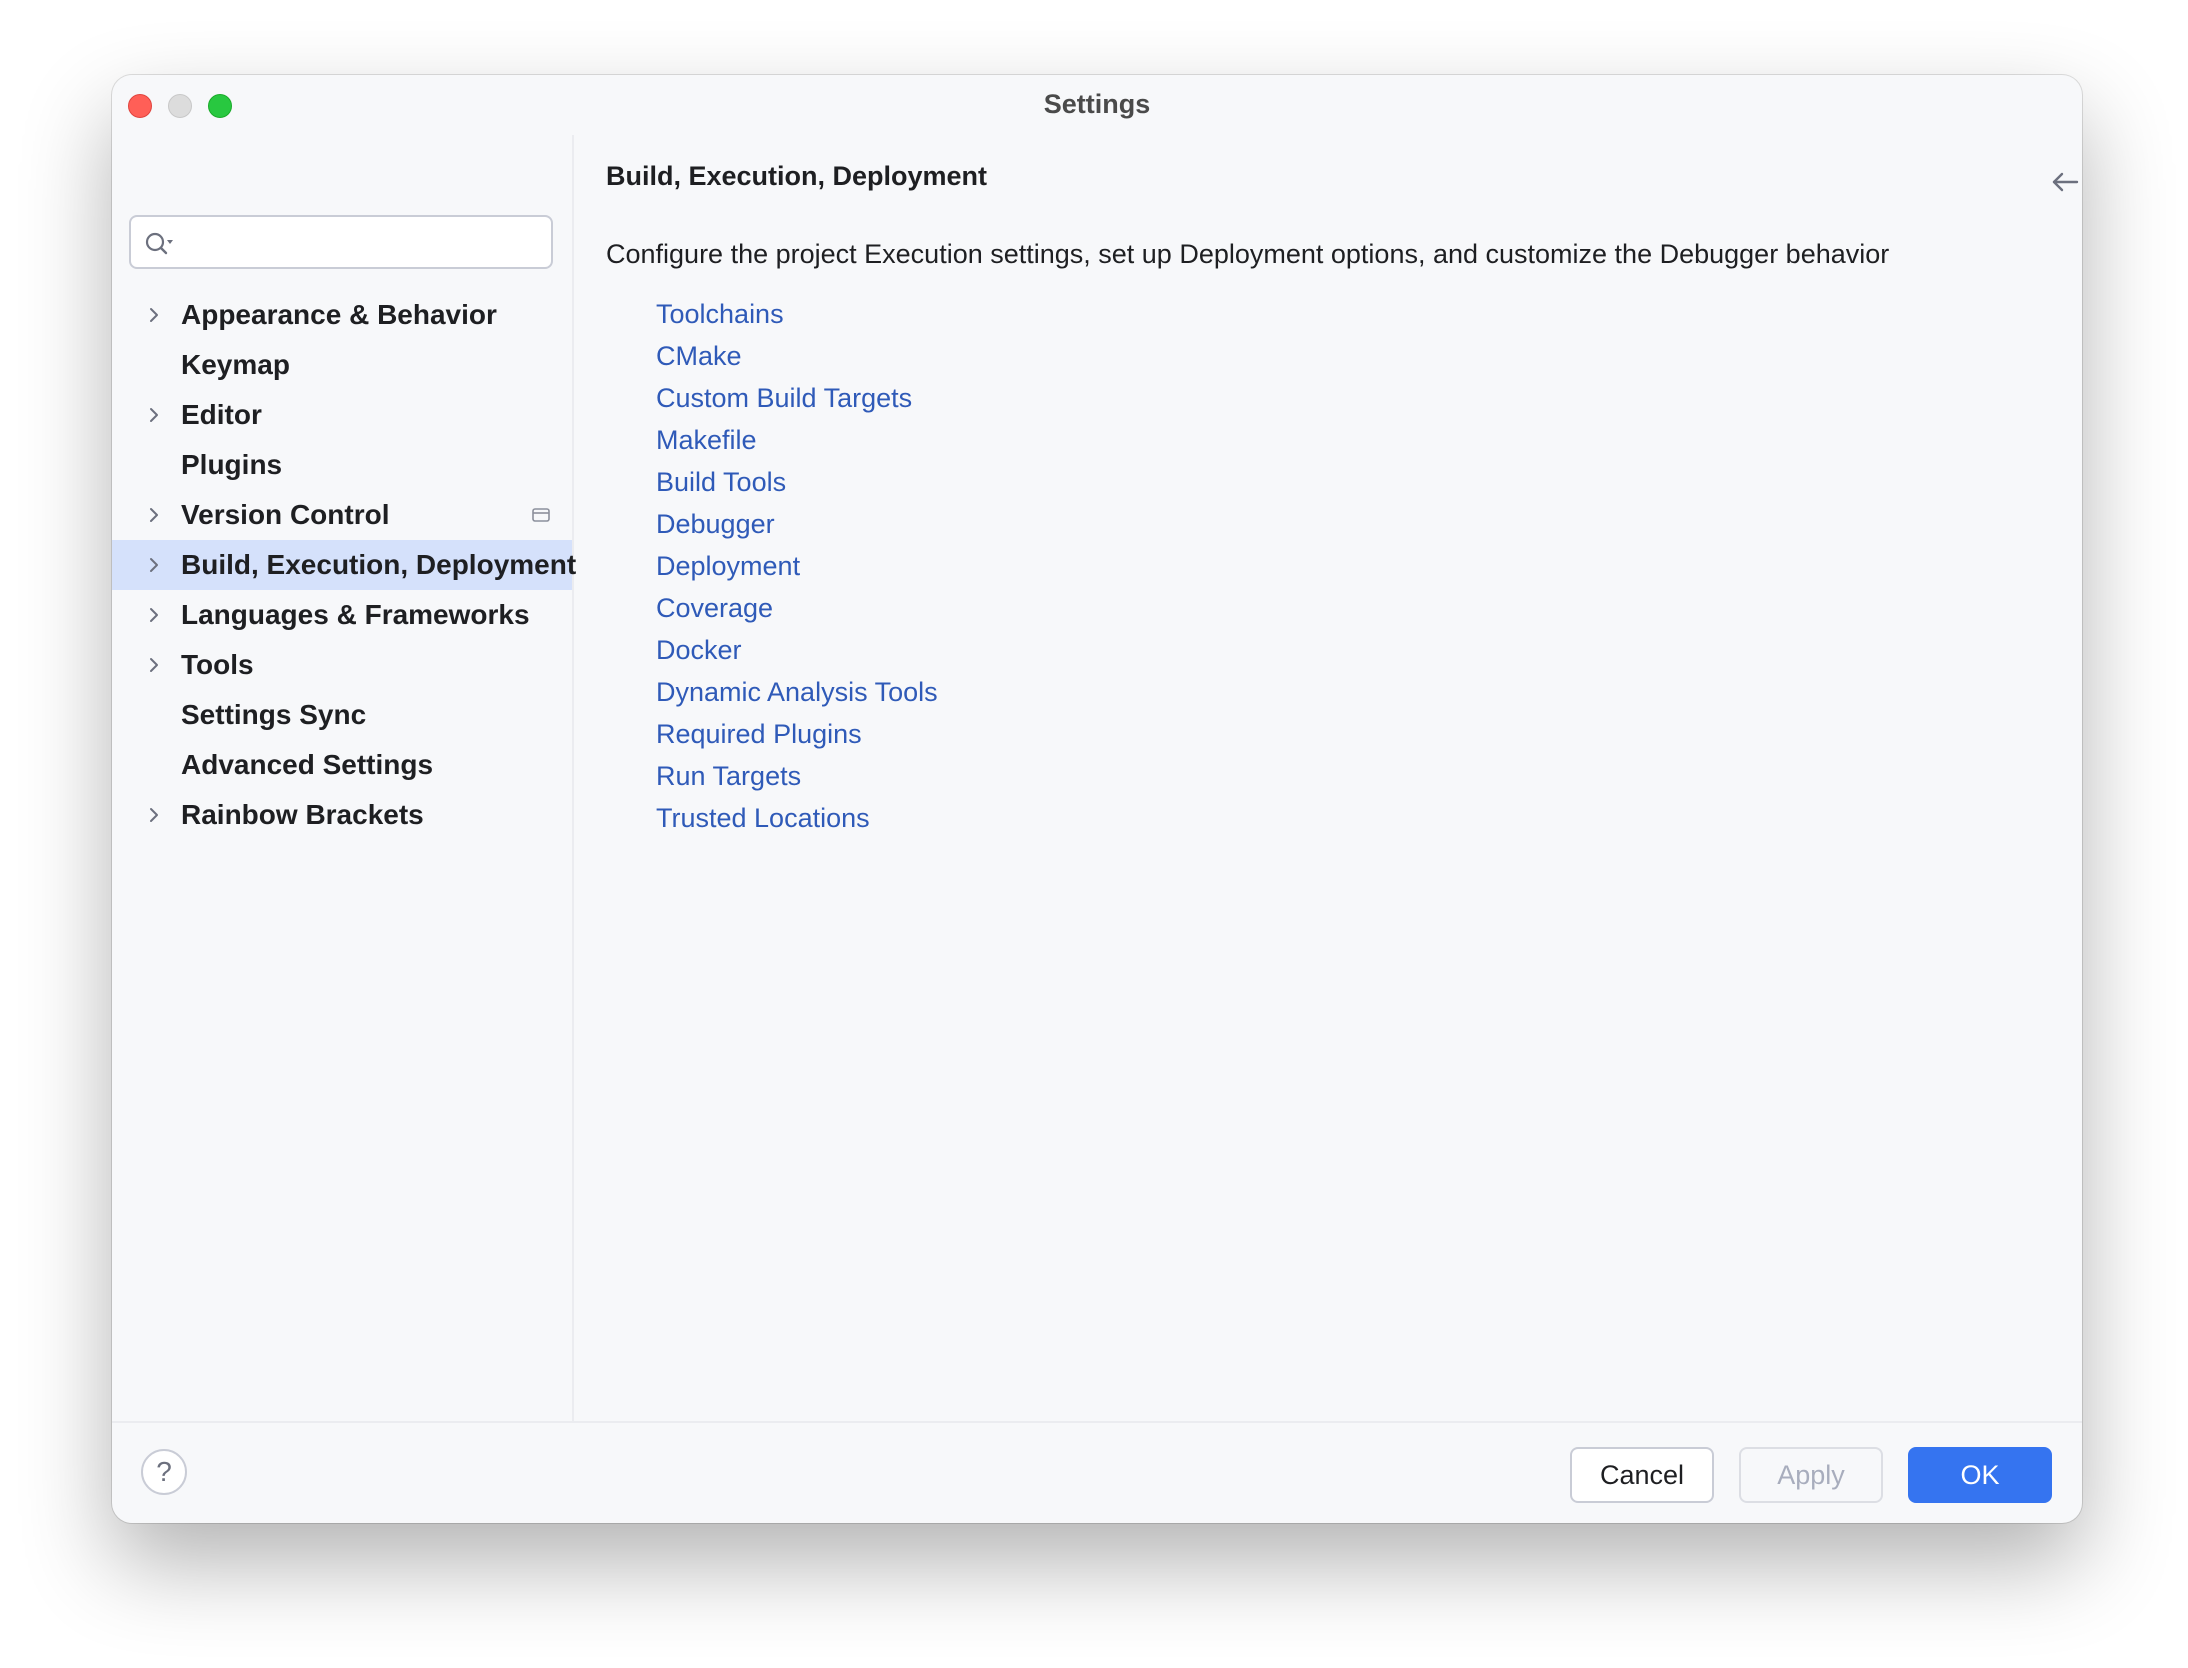 This screenshot has width=2188, height=1668. What do you see at coordinates (797, 482) in the screenshot?
I see `link-build-tools: Build Tools` at bounding box center [797, 482].